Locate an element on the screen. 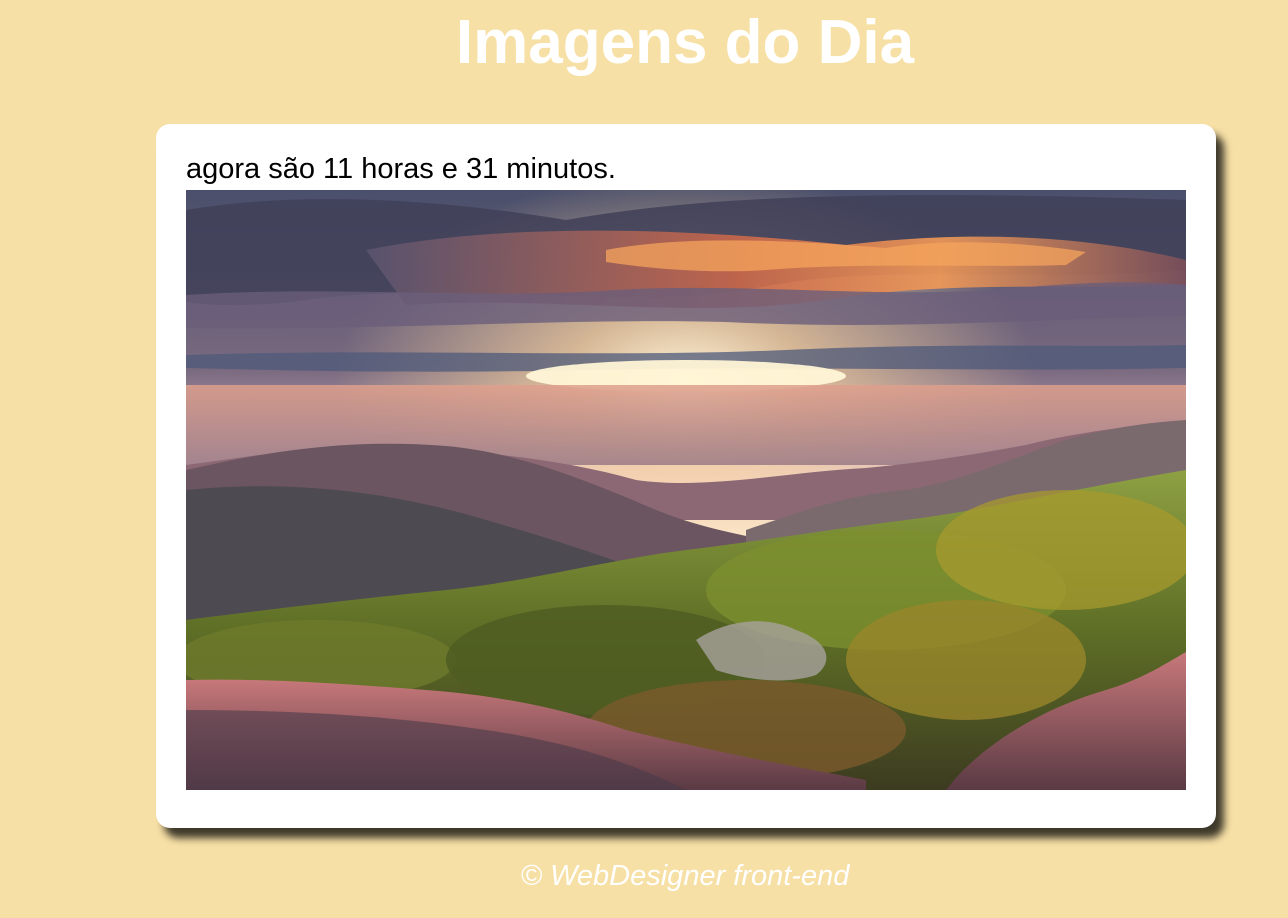 This screenshot has width=1288, height=918. page-title: Imagens do Dia is located at coordinates (685, 42).